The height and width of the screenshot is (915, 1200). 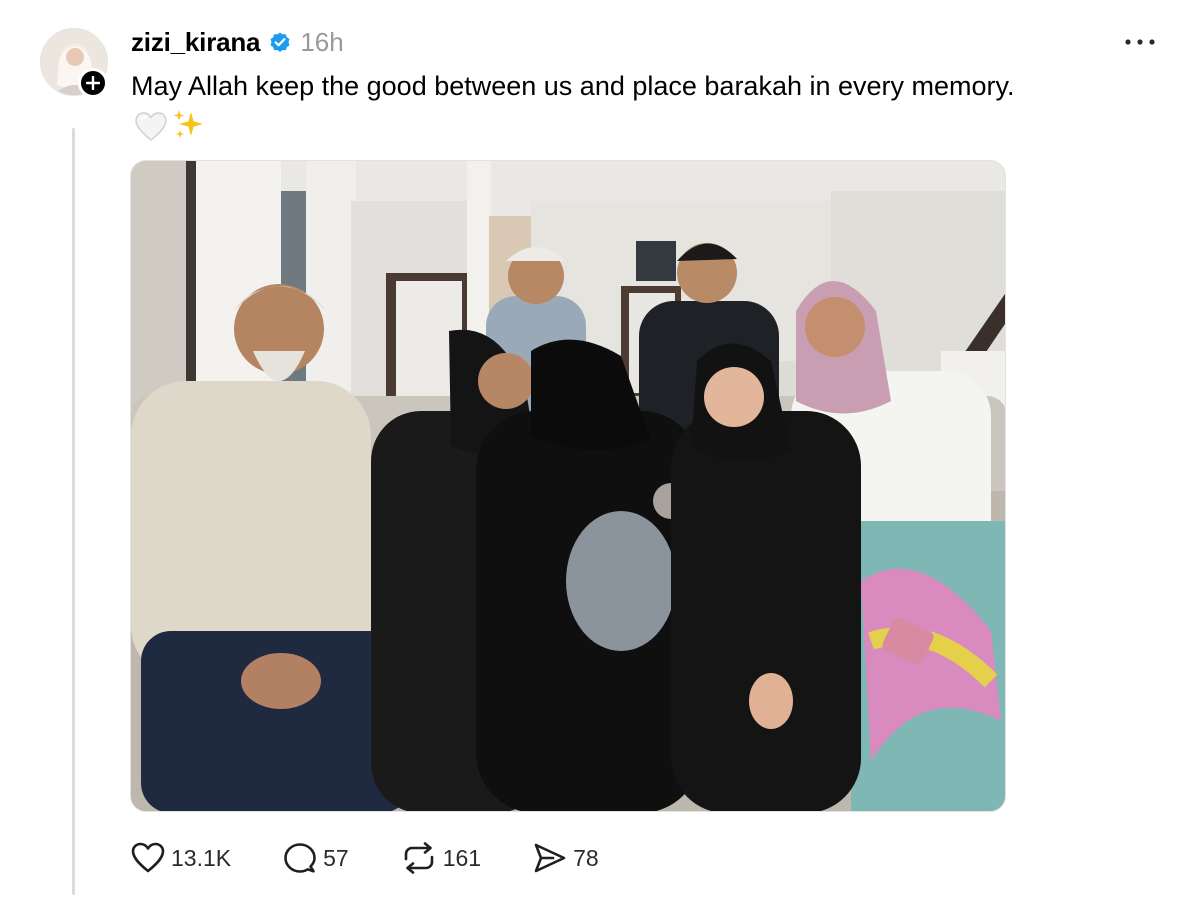 What do you see at coordinates (148, 857) in the screenshot?
I see `heart-icon` at bounding box center [148, 857].